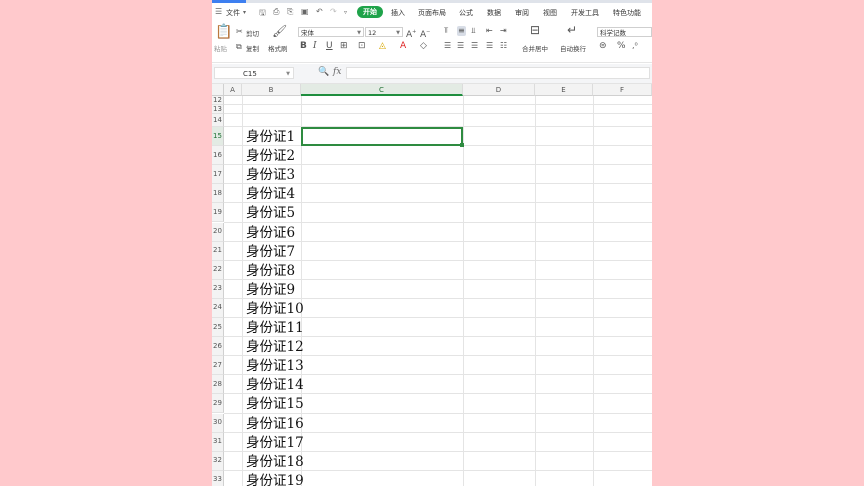 This screenshot has height=486, width=864. I want to click on font-size-select: 12 ▼, so click(384, 32).